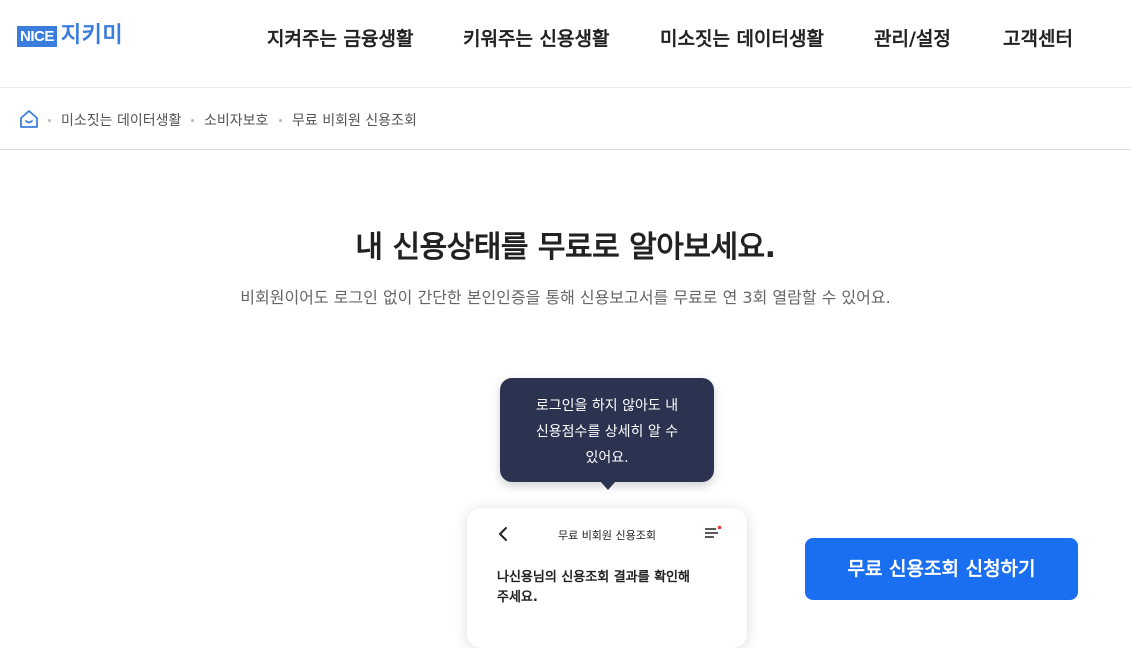 This screenshot has width=1131, height=648. Describe the element at coordinates (593, 577) in the screenshot. I see `phone-body-line: 나신용님의 신용조회 결과를 확인해` at that location.